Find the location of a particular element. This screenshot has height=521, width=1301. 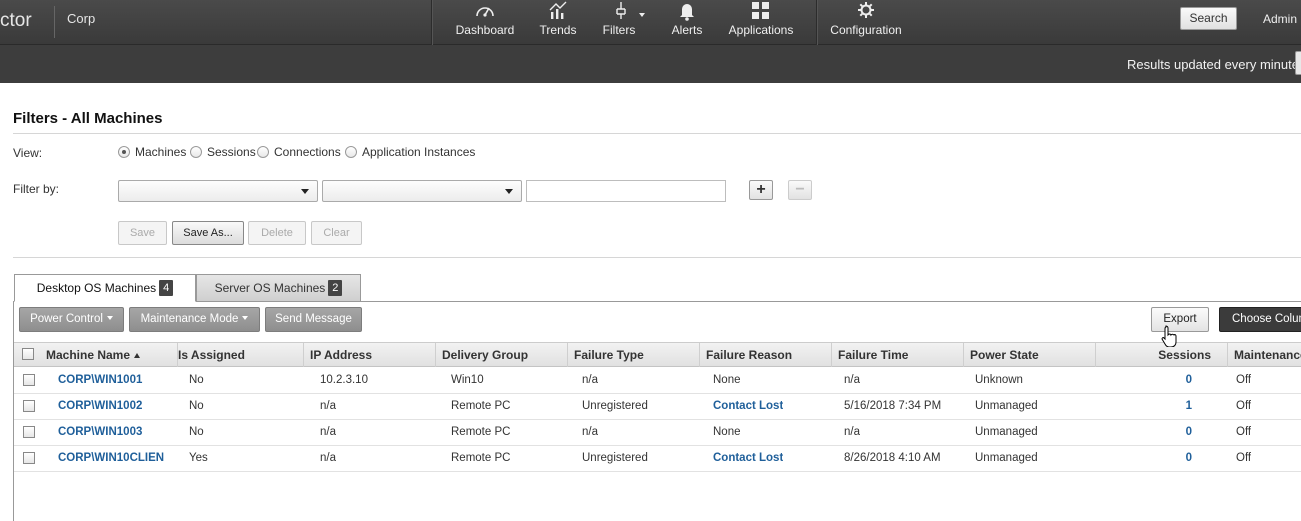

column-header-ip-address: IP Address is located at coordinates (370, 355).